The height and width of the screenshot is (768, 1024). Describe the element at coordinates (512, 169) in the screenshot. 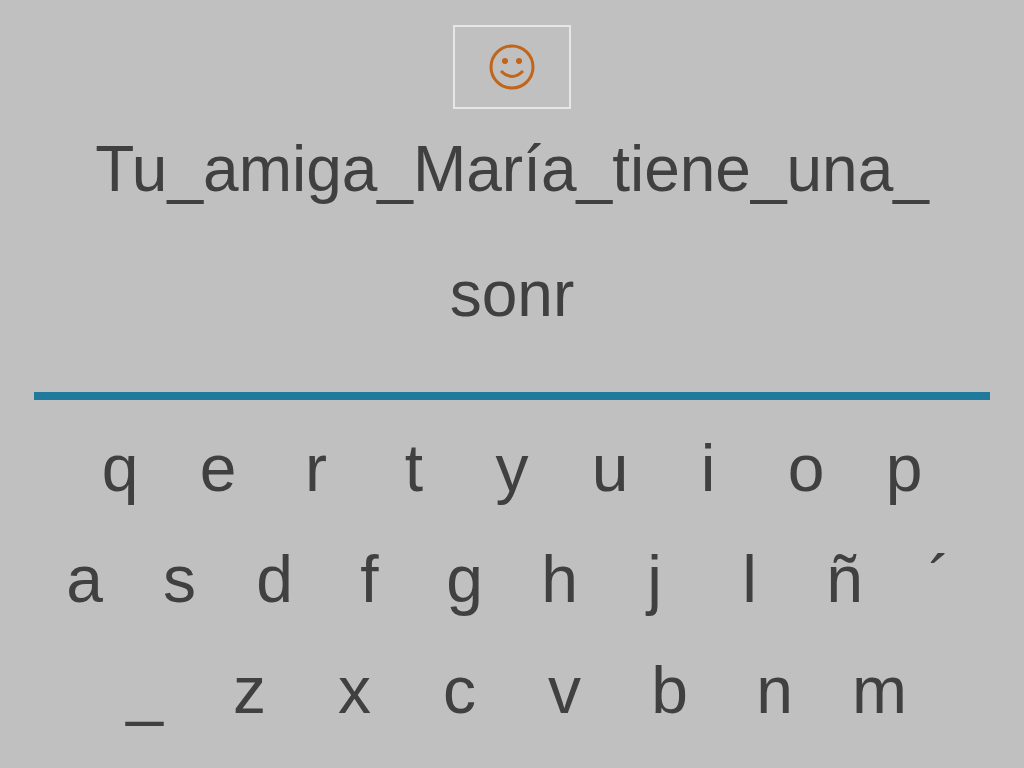

I see `prompt-text: Tu_amiga_María_tiene_una_` at that location.